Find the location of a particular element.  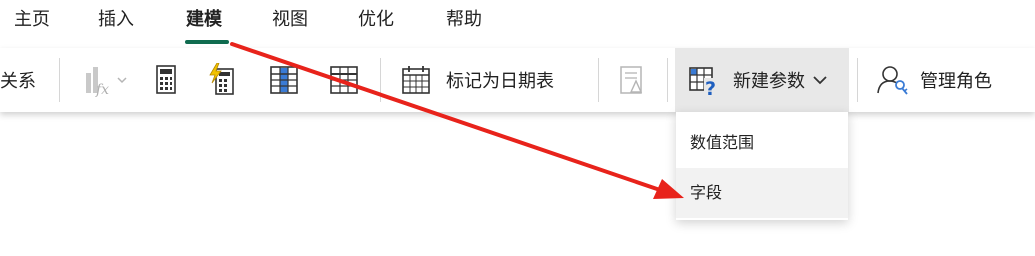

manage-roles-button: 管理角色 is located at coordinates (951, 80).